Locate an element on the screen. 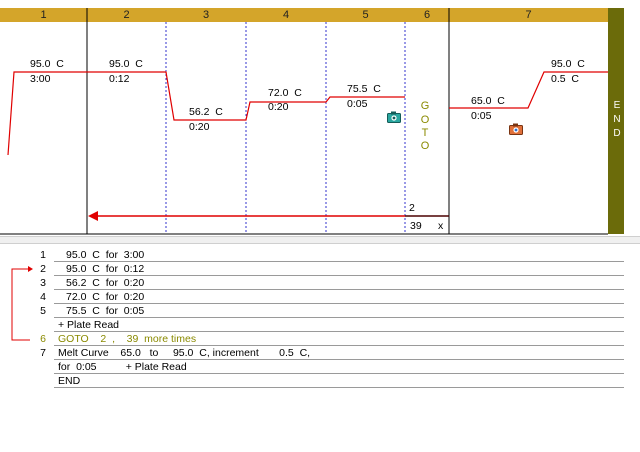 This screenshot has height=452, width=640. end-letter: N is located at coordinates (617, 119).